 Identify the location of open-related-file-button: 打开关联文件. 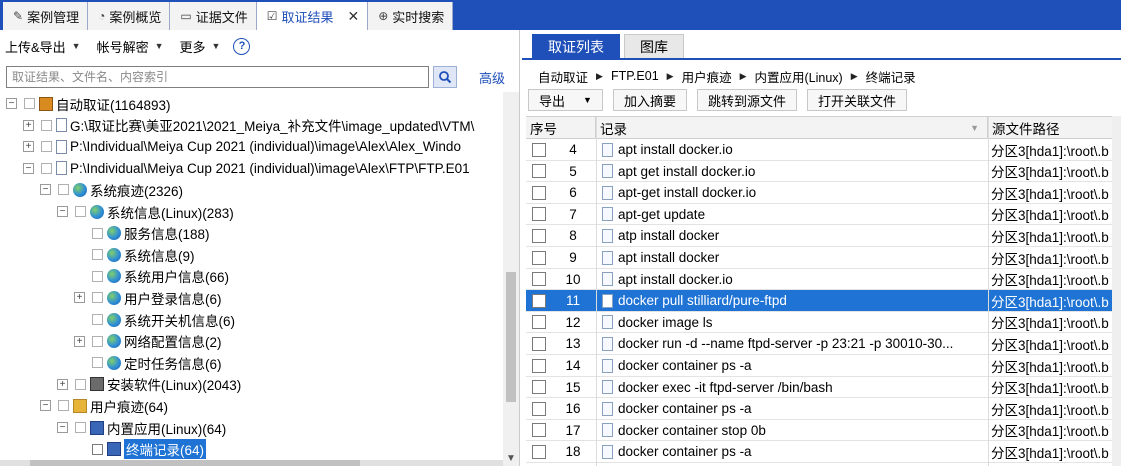
(856, 100).